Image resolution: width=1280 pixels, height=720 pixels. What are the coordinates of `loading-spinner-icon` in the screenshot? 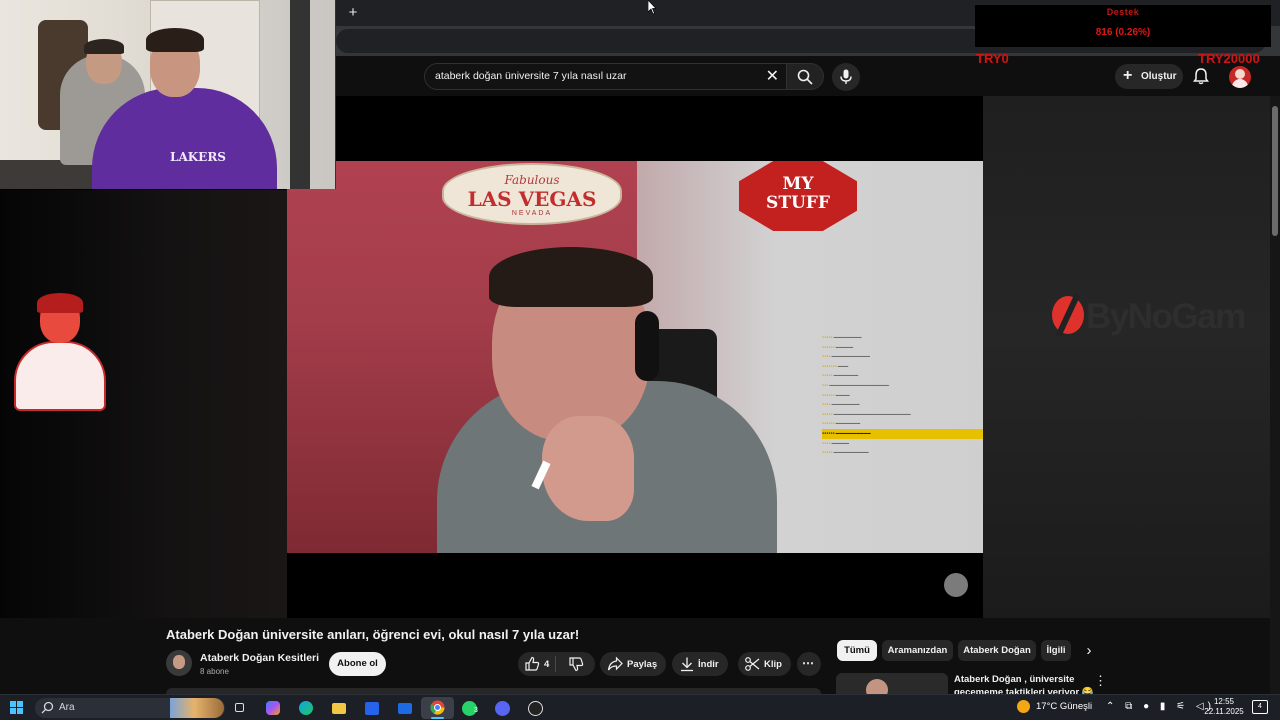 It's located at (956, 585).